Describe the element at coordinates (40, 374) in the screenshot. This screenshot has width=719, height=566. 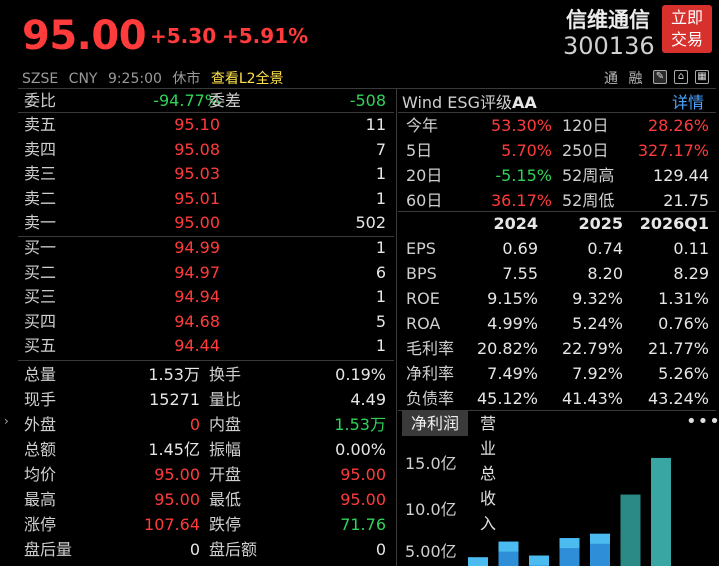
I see `quote-label: 总量` at that location.